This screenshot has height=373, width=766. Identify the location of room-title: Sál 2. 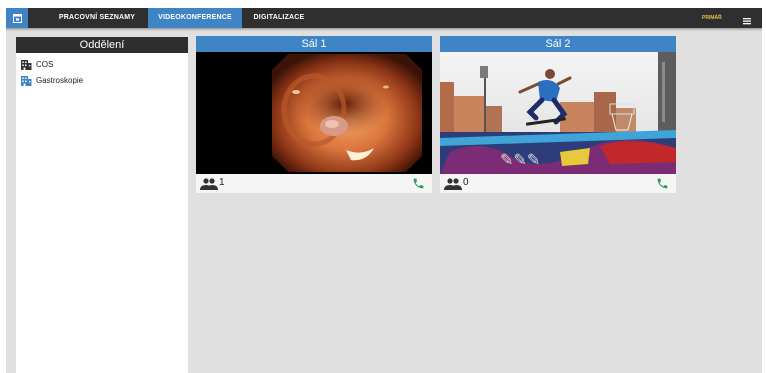
(558, 44).